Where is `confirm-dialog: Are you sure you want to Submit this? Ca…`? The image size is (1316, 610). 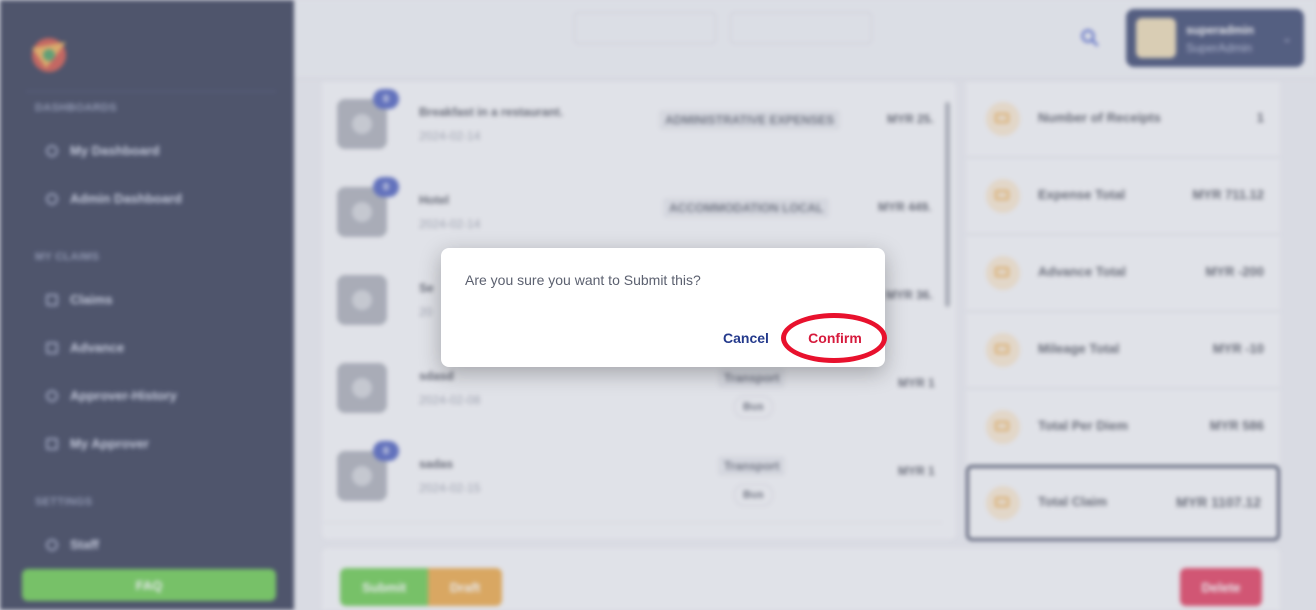
confirm-dialog: Are you sure you want to Submit this? Ca… is located at coordinates (663, 307).